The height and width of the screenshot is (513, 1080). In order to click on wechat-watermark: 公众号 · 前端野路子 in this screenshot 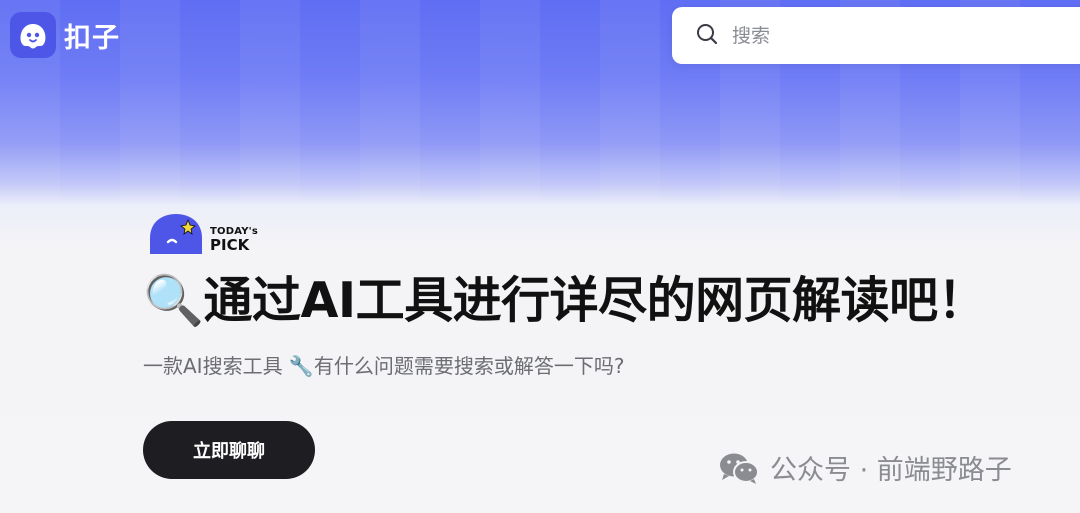, I will do `click(865, 467)`.